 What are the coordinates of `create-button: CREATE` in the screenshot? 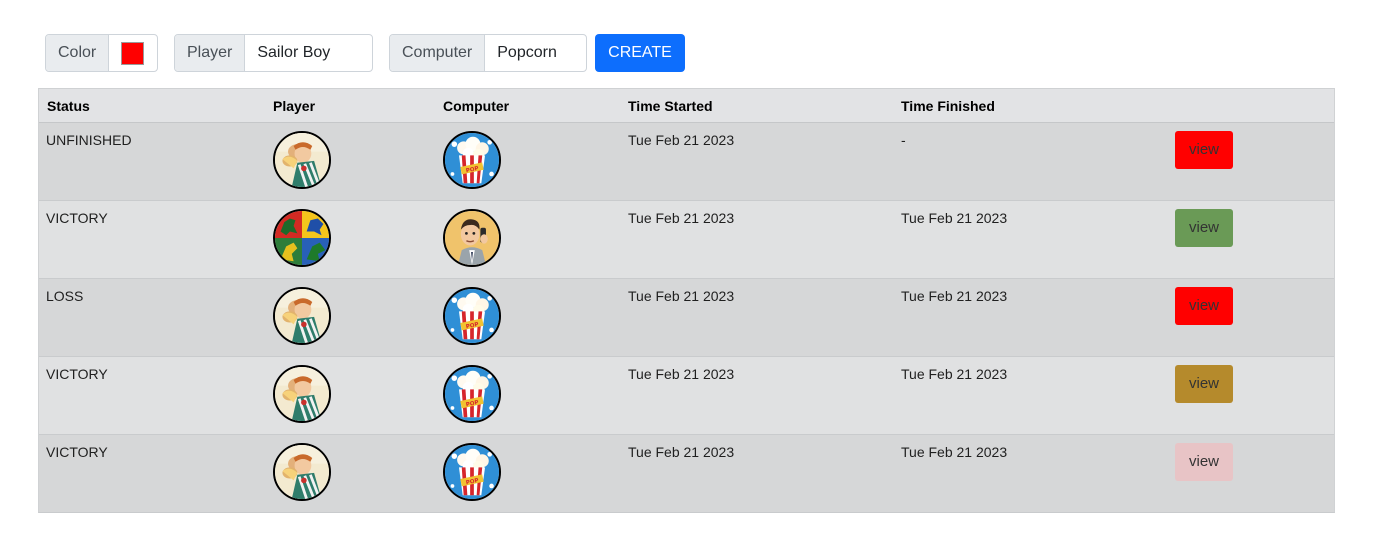 It's located at (640, 53).